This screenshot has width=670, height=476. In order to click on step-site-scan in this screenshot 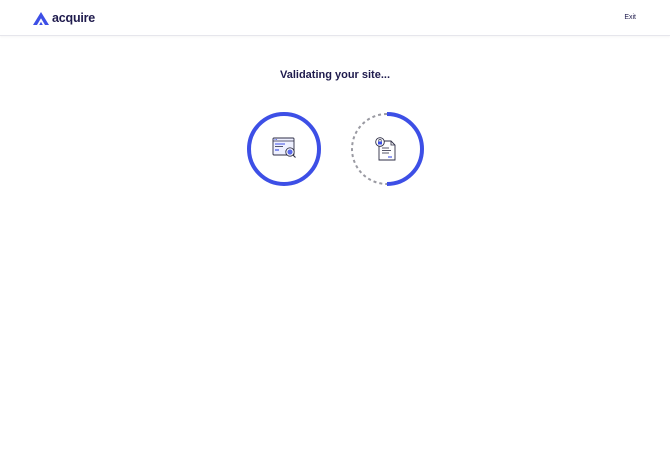, I will do `click(284, 149)`.